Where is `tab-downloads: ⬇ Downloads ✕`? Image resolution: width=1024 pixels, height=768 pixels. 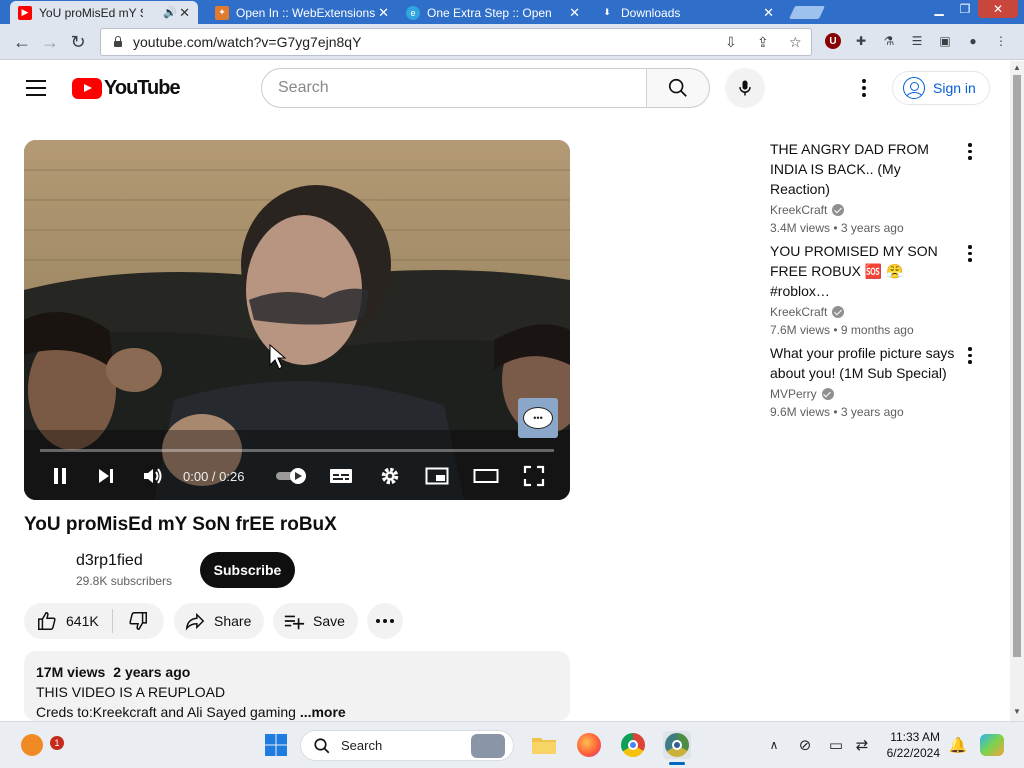
tab-downloads: ⬇ Downloads ✕ is located at coordinates (687, 12).